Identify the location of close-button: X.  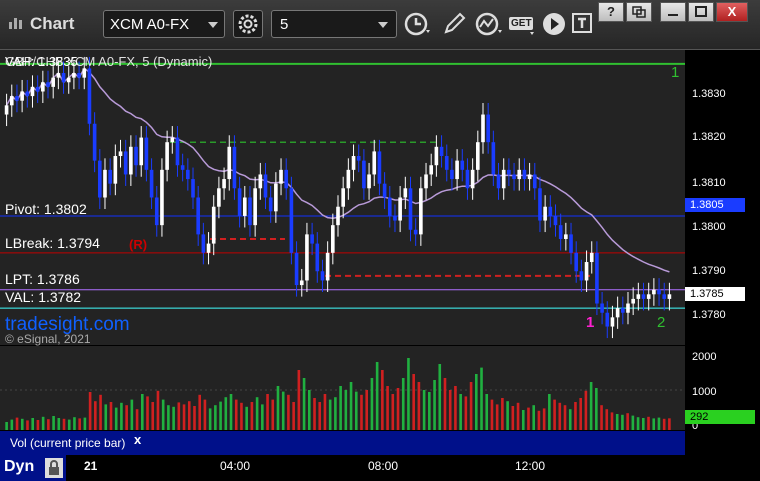
(732, 12).